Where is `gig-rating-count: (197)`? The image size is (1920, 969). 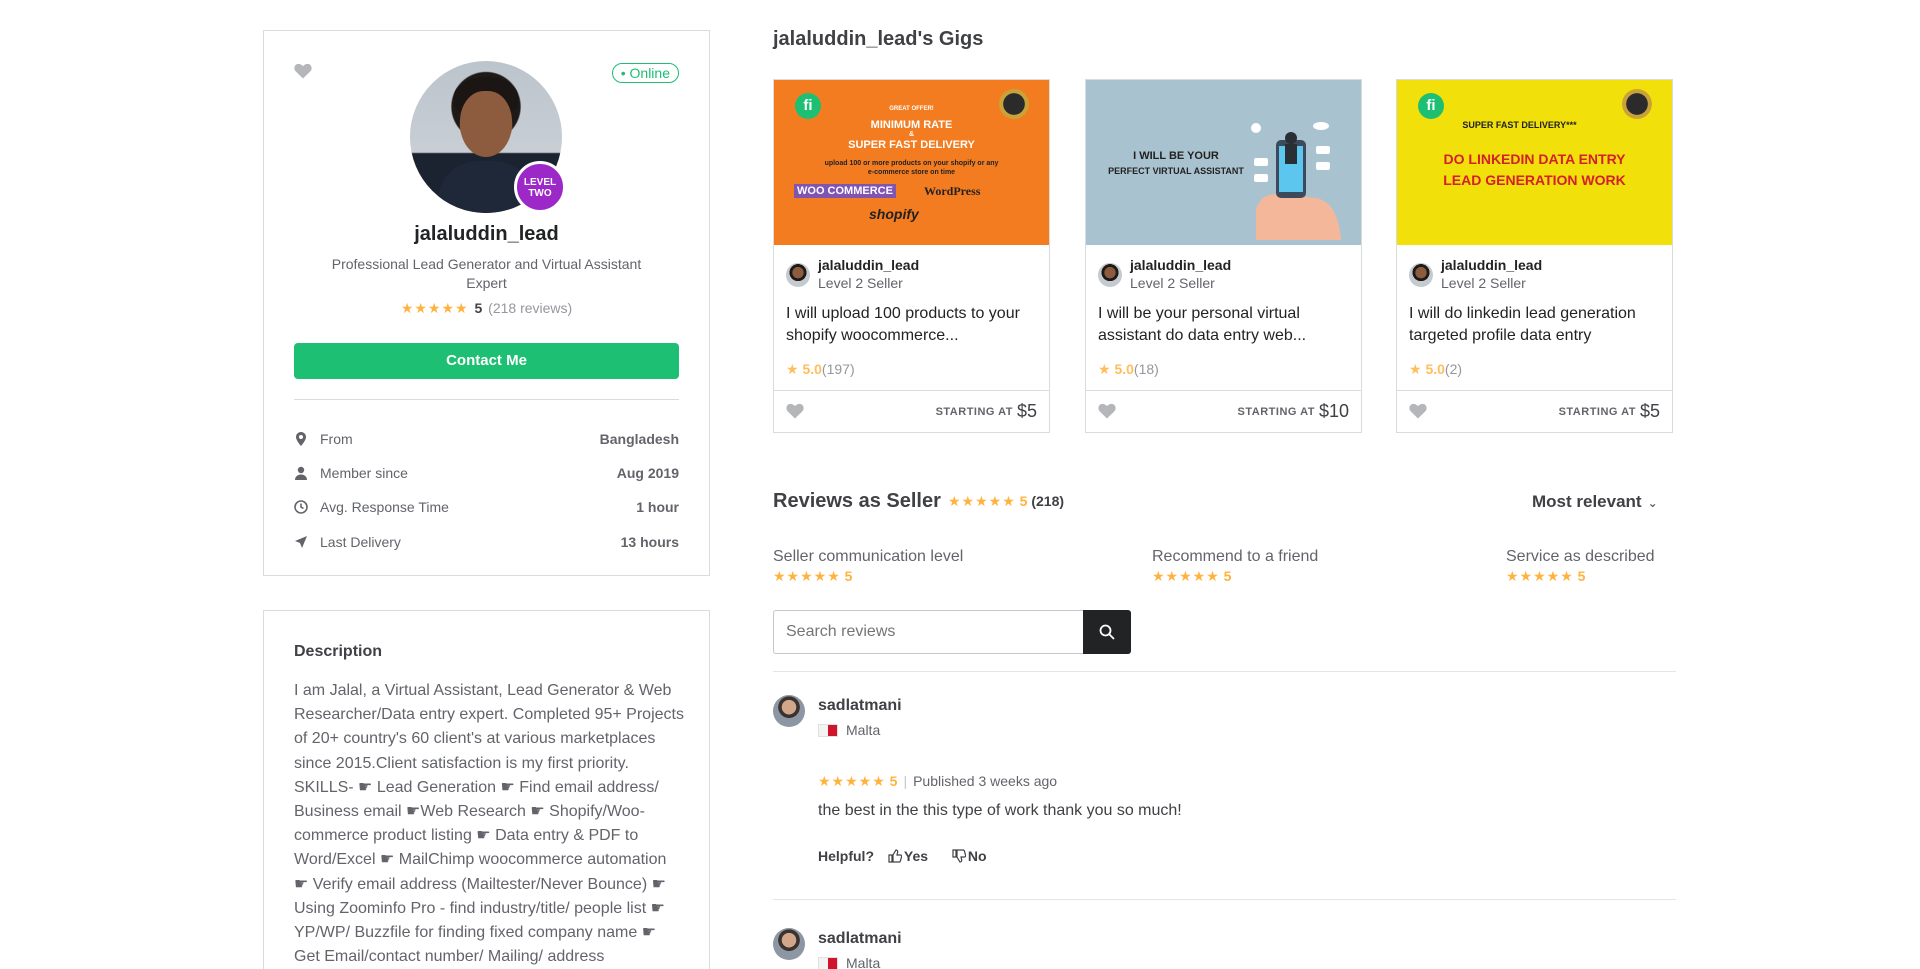
gig-rating-count: (197) is located at coordinates (838, 369).